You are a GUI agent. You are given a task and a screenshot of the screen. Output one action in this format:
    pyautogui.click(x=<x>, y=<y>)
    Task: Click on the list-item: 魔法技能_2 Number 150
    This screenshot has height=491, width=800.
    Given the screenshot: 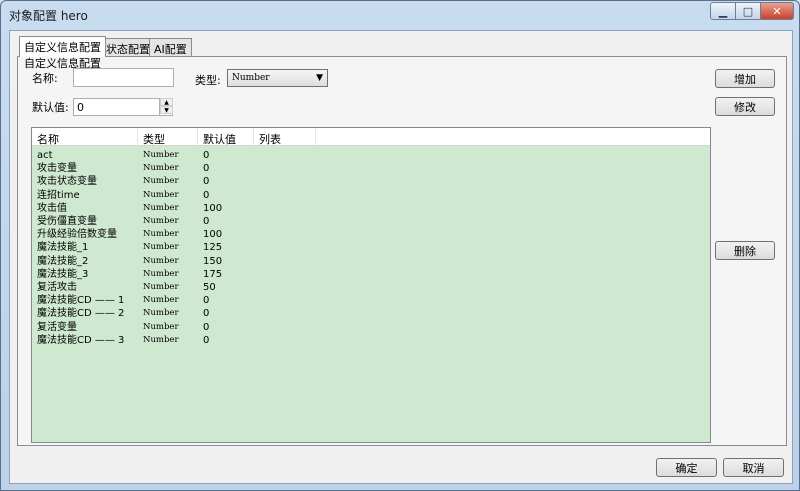 What is the action you would take?
    pyautogui.click(x=371, y=261)
    